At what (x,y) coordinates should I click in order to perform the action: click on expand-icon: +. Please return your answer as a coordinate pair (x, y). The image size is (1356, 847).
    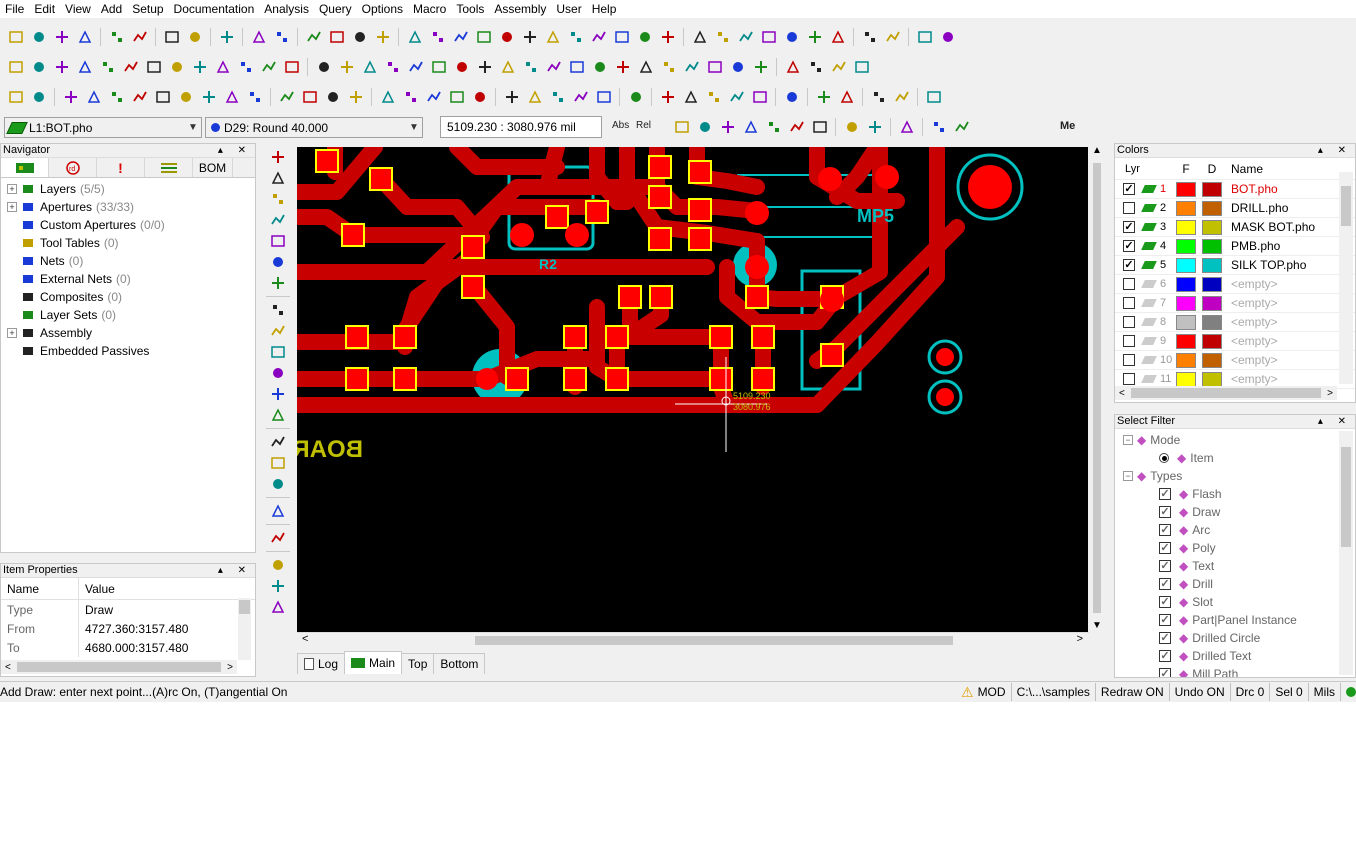
    Looking at the image, I should click on (12, 333).